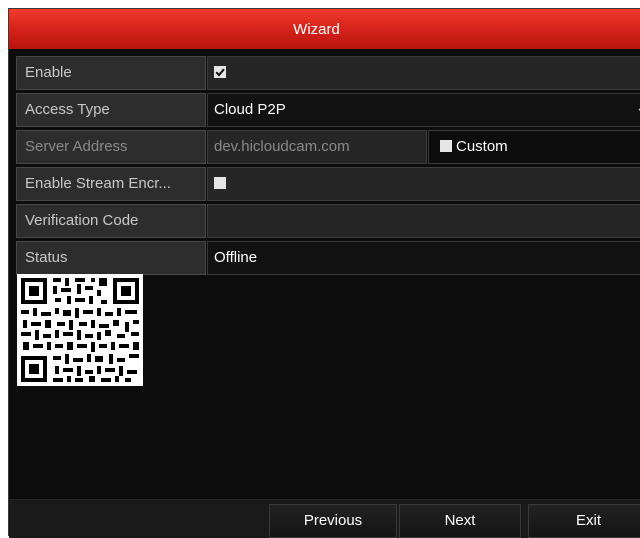  I want to click on verification-code-field, so click(423, 221).